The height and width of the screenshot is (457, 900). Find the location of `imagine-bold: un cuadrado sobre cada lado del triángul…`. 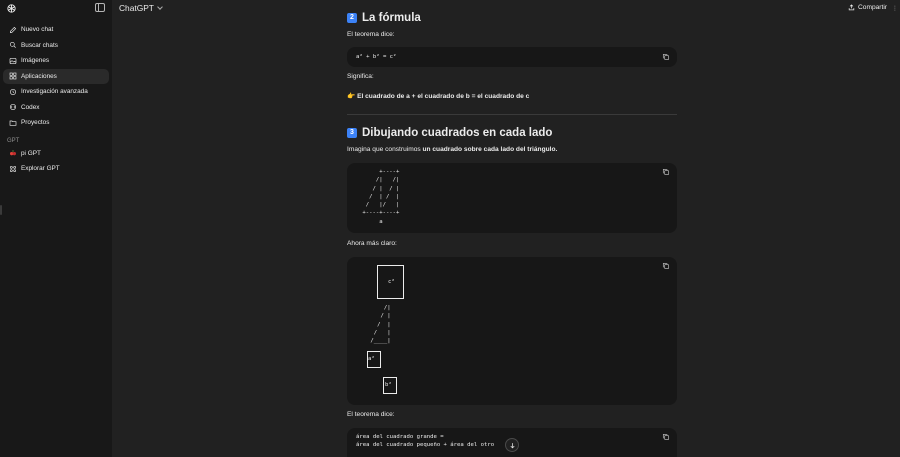

imagine-bold: un cuadrado sobre cada lado del triángul… is located at coordinates (490, 149).